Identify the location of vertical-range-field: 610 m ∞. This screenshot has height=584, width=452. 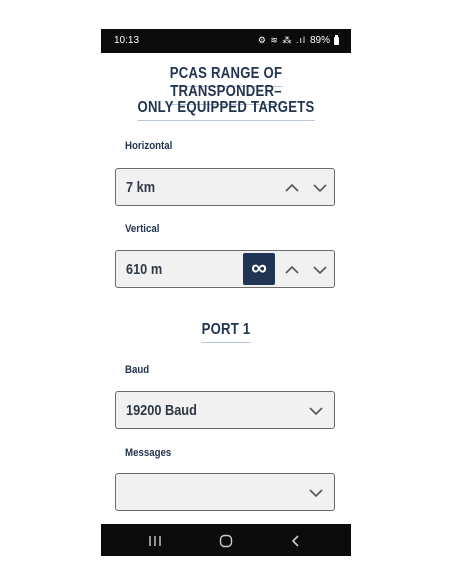
(225, 269).